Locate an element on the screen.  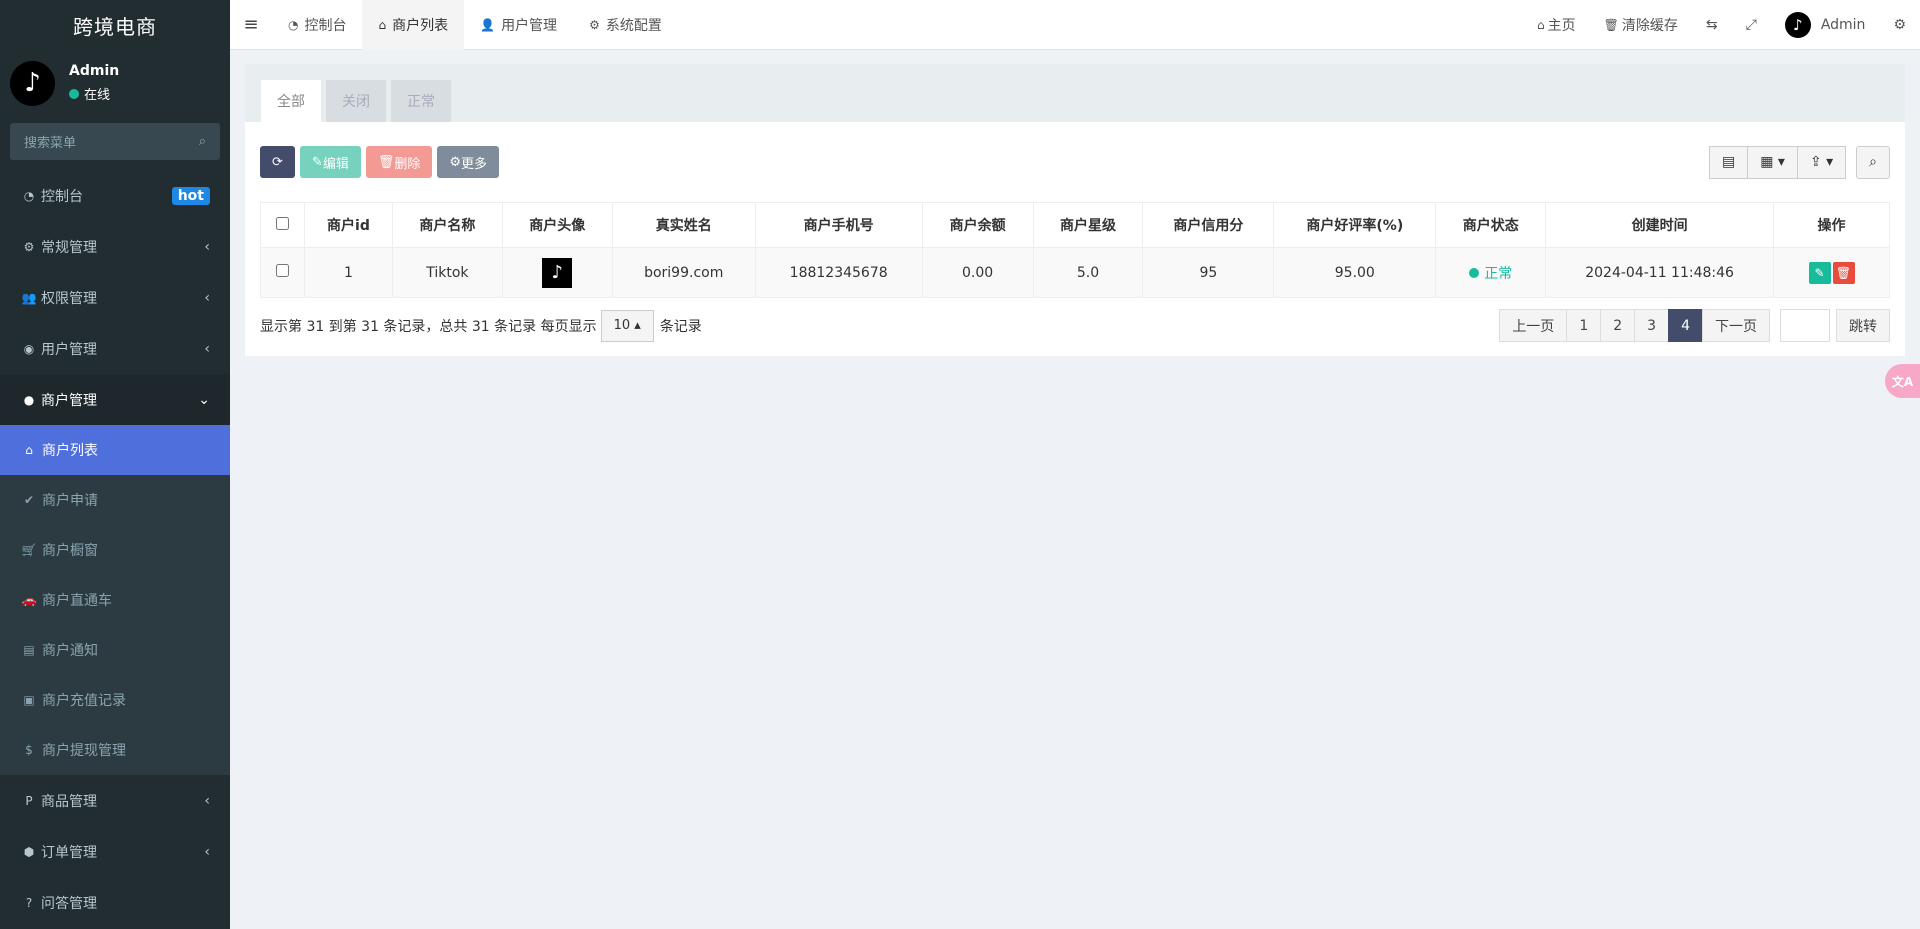
page-1-button: 1 is located at coordinates (1584, 325).